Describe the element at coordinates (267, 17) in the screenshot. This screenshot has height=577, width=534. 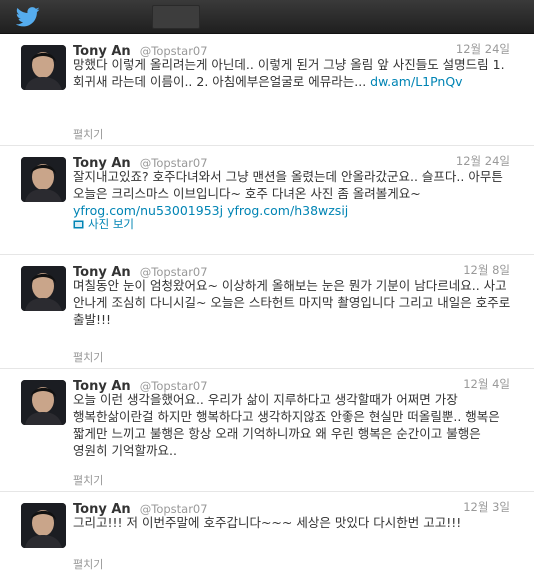
I see `top-bar` at that location.